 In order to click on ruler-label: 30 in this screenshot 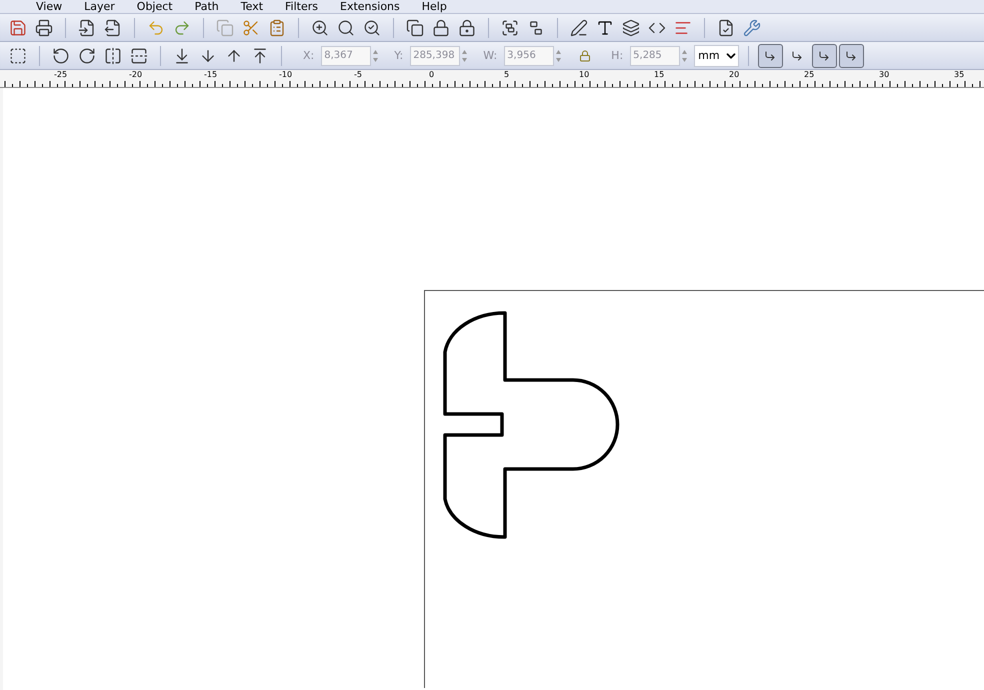, I will do `click(884, 74)`.